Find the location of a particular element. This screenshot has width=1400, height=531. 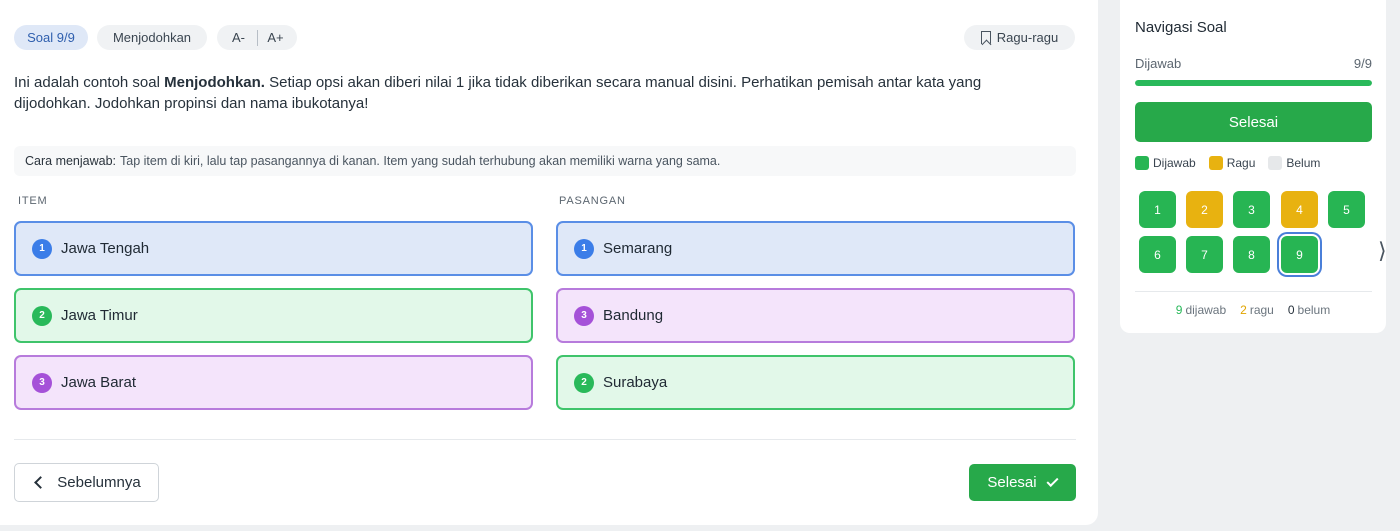

navigator-title: Navigasi Soal is located at coordinates (1181, 27).